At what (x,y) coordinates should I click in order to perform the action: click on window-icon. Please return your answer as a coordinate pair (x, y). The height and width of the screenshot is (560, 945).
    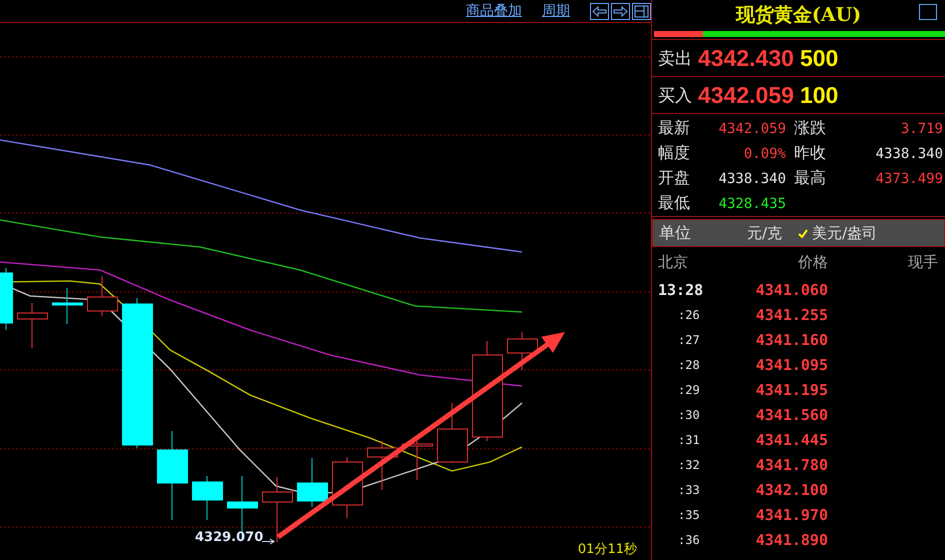
    Looking at the image, I should click on (928, 12).